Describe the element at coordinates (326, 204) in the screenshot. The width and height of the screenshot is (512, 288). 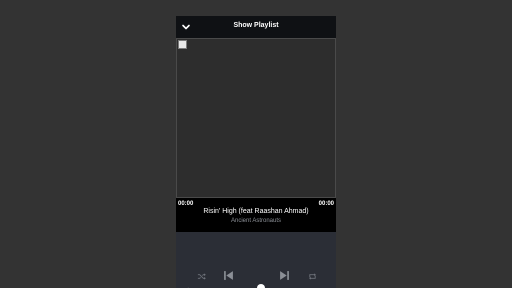
I see `total-duration: 00:00` at that location.